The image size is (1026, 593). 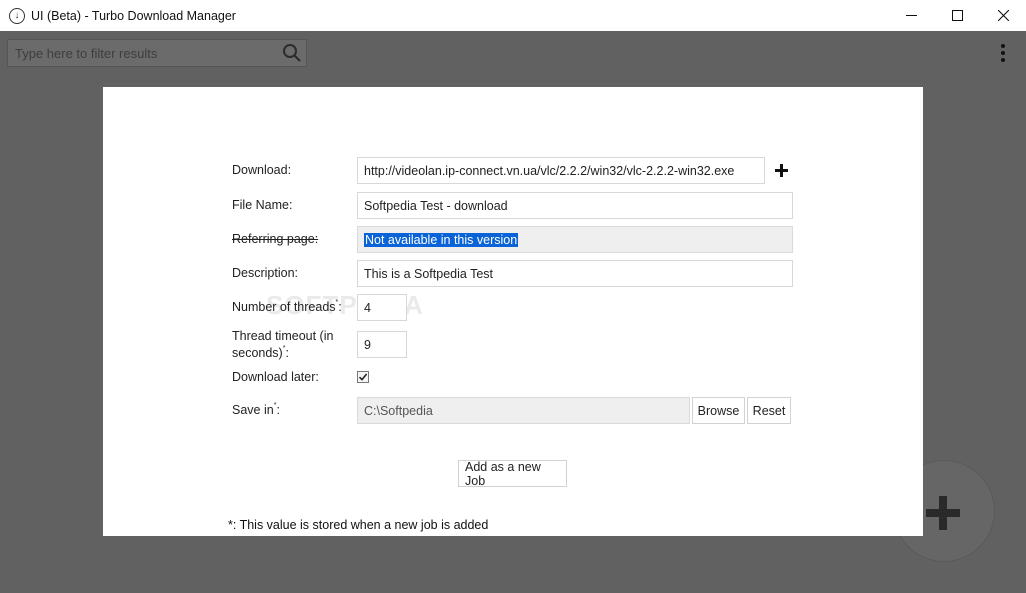 What do you see at coordinates (275, 377) in the screenshot?
I see `download-later-label: Download later:` at bounding box center [275, 377].